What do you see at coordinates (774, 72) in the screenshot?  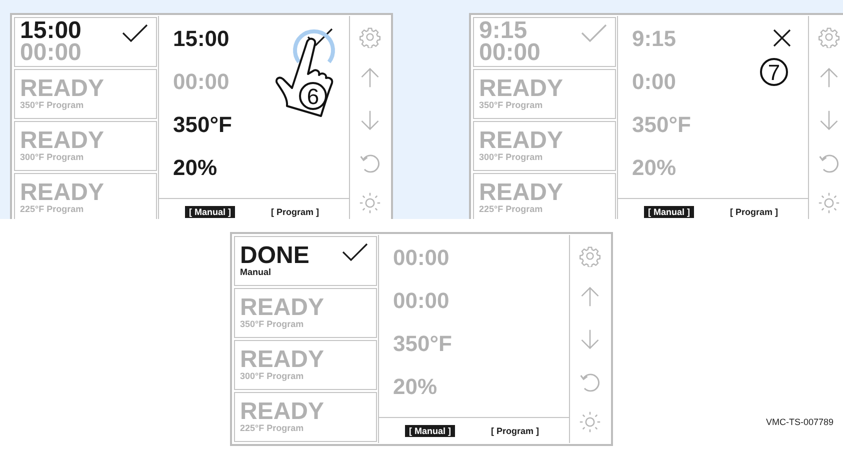 I see `callout-number: 7` at bounding box center [774, 72].